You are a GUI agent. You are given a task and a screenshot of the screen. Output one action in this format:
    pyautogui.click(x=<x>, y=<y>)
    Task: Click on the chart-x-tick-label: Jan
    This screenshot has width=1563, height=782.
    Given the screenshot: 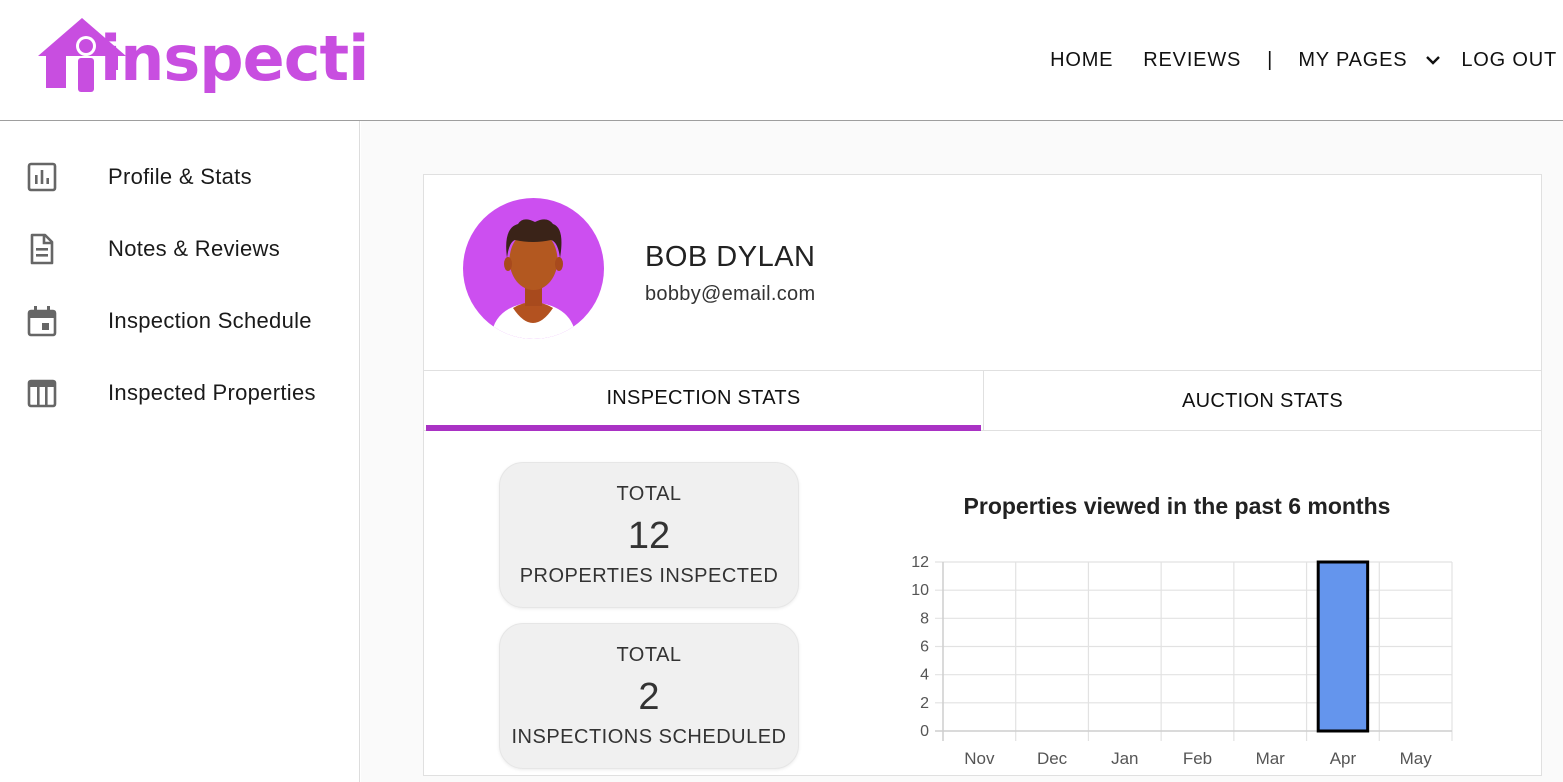 What is the action you would take?
    pyautogui.click(x=1124, y=758)
    